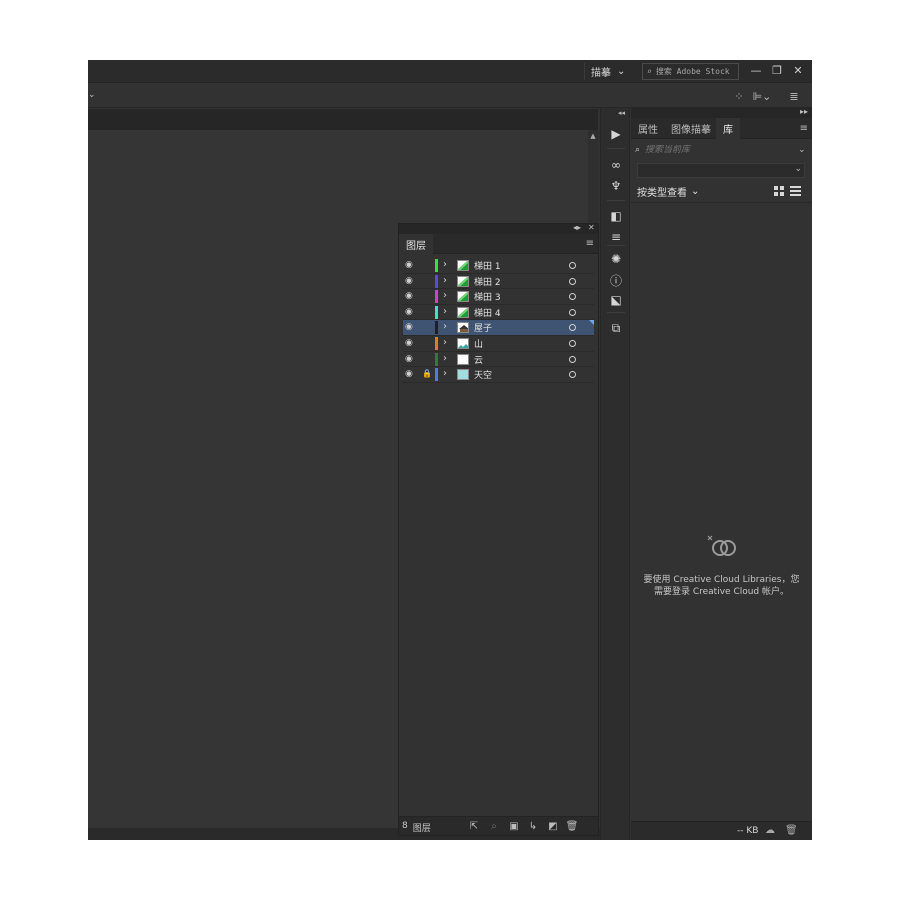 The width and height of the screenshot is (900, 900). Describe the element at coordinates (721, 170) in the screenshot. I see `library-select: ⌄` at that location.